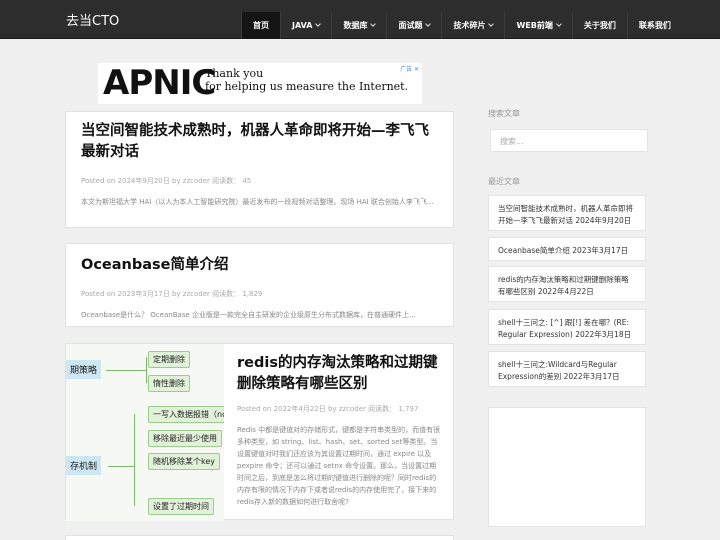 The width and height of the screenshot is (720, 540). Describe the element at coordinates (504, 113) in the screenshot. I see `search-heading: 搜索文章` at that location.